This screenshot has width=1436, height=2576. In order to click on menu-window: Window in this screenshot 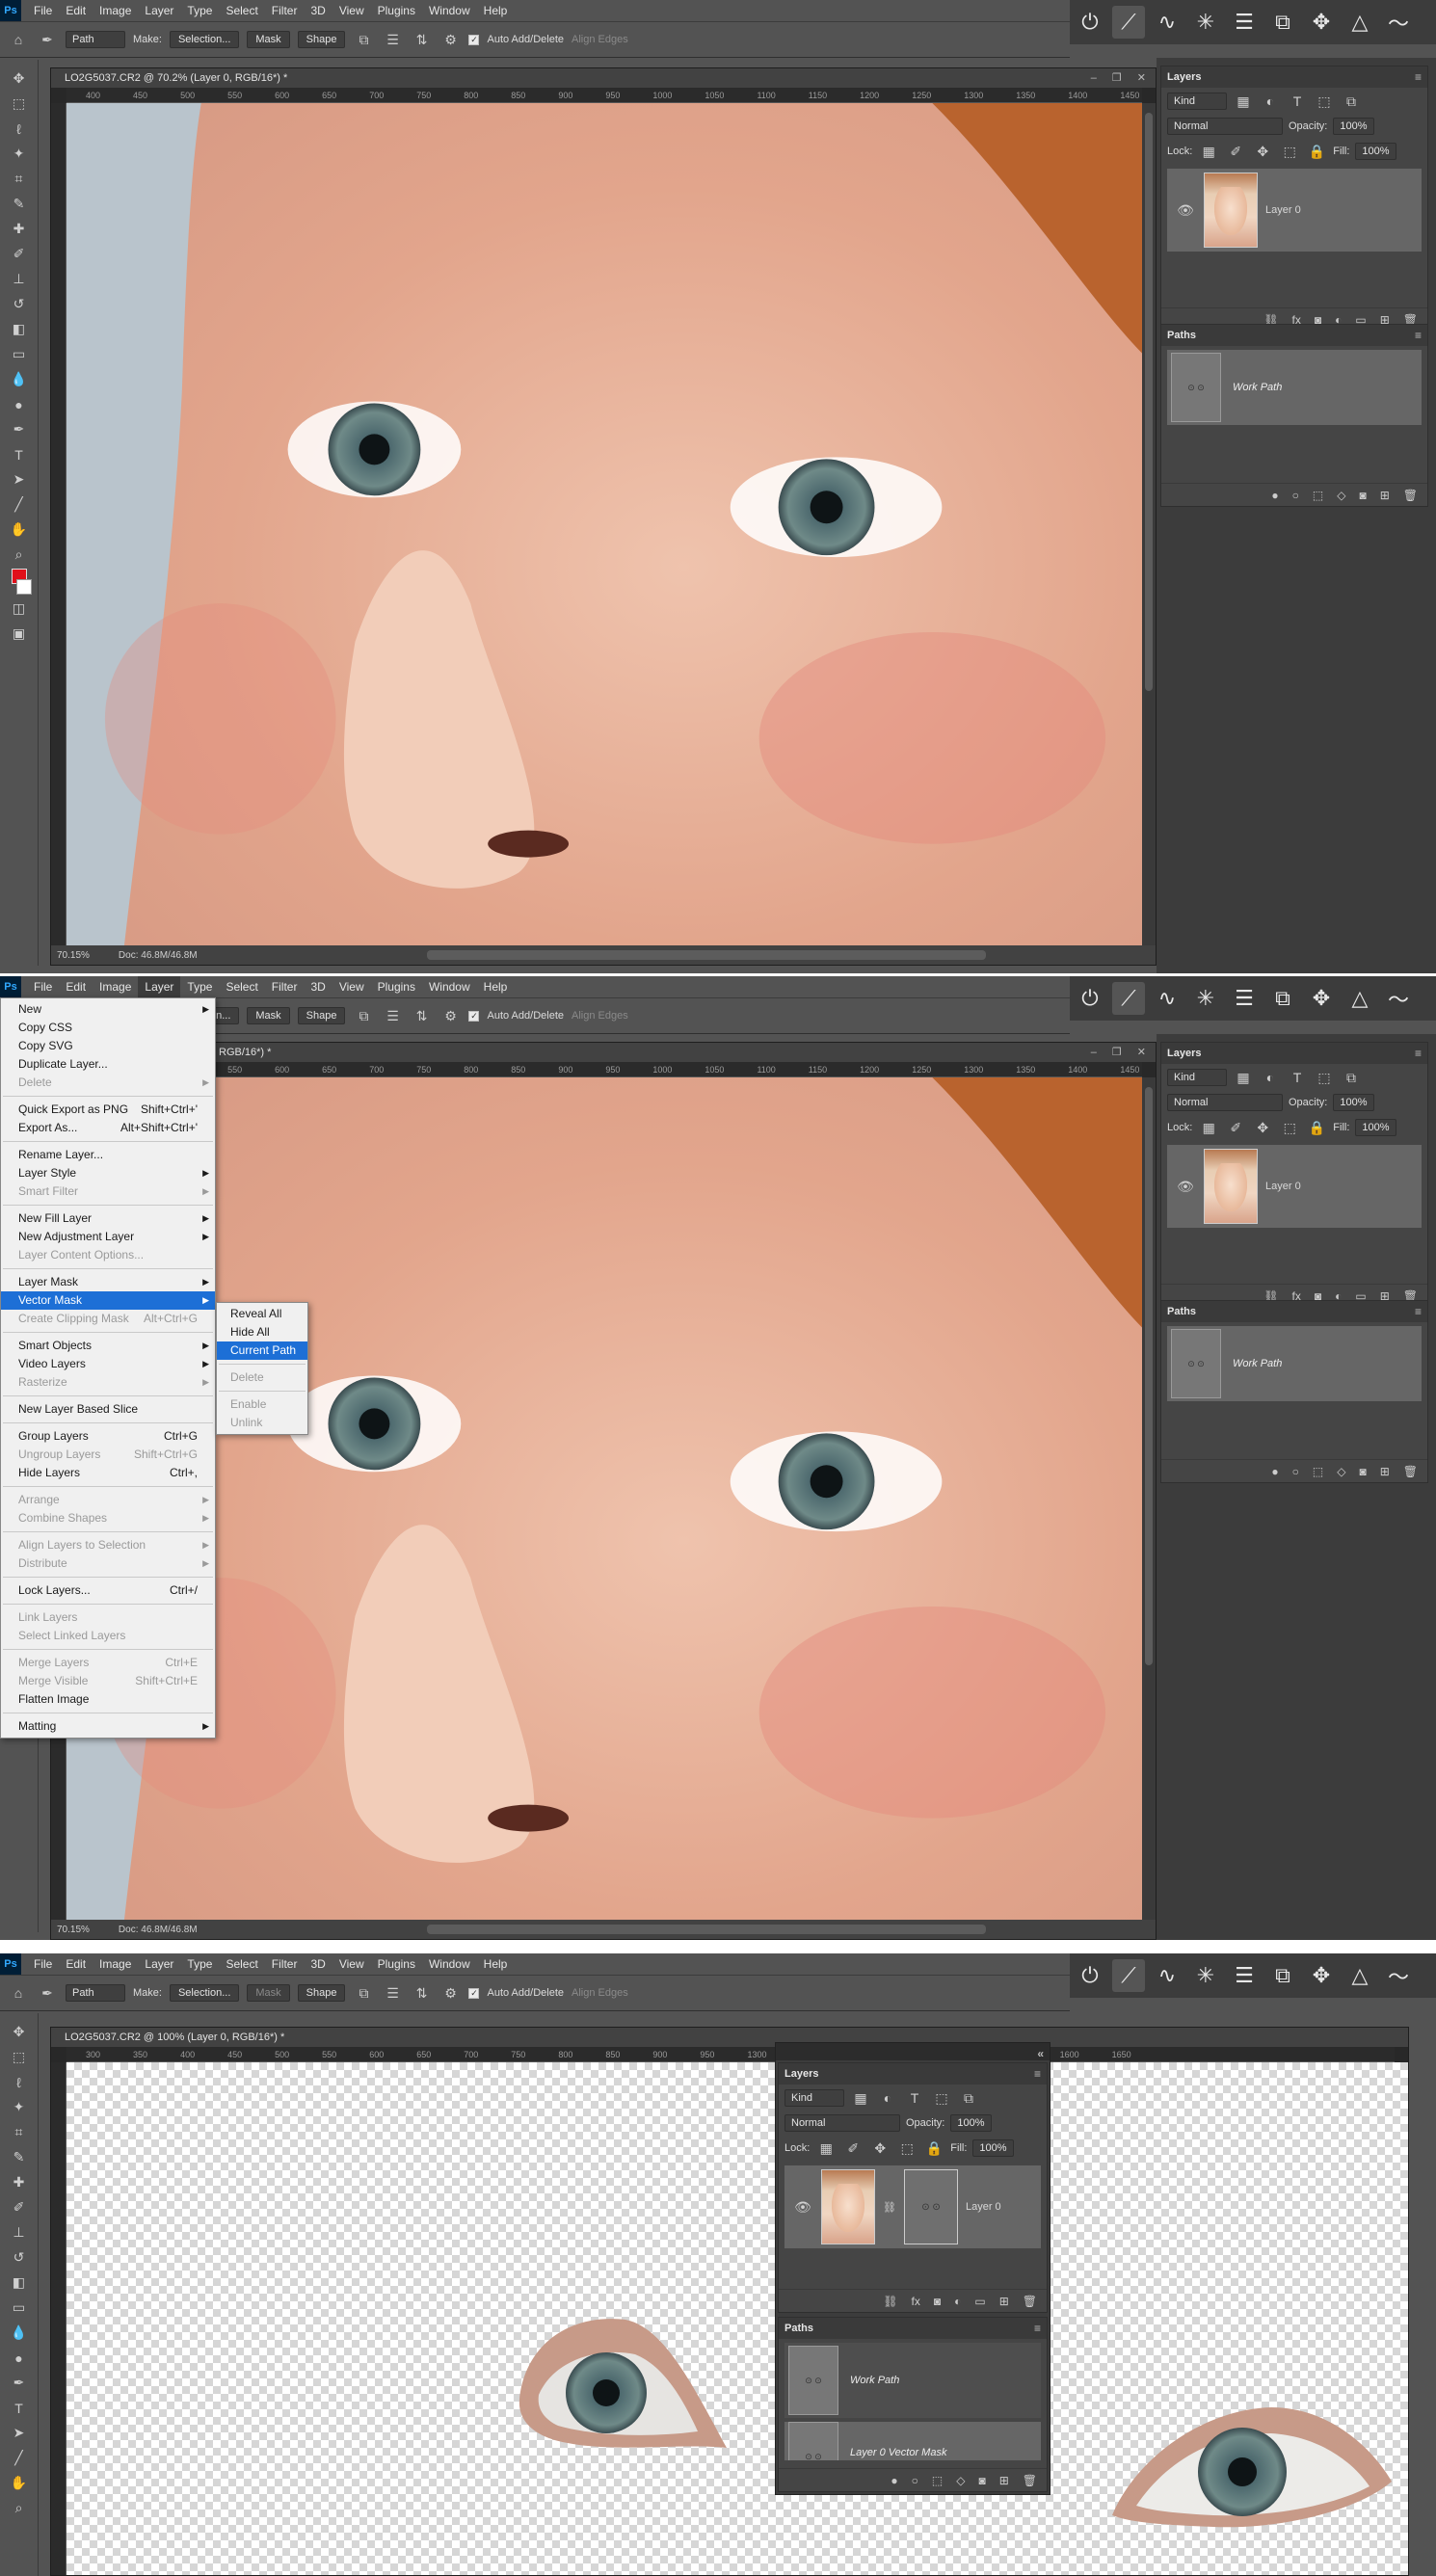, I will do `click(450, 1964)`.